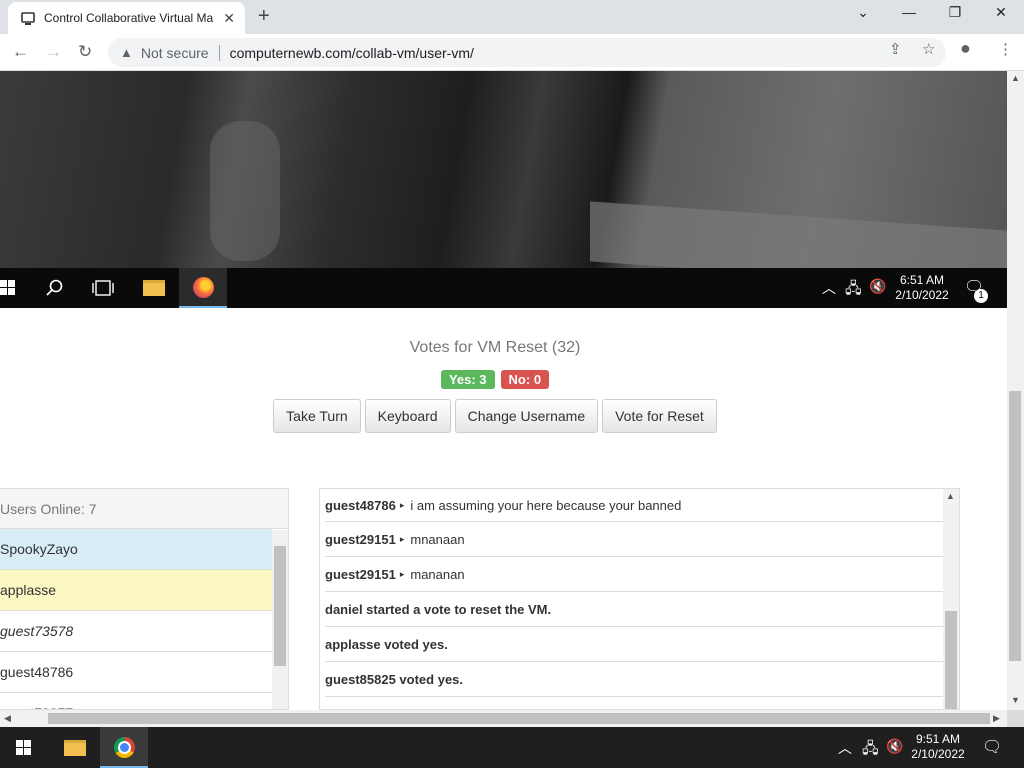 Image resolution: width=1024 pixels, height=768 pixels. Describe the element at coordinates (85, 52) in the screenshot. I see `reload-icon: ↻` at that location.